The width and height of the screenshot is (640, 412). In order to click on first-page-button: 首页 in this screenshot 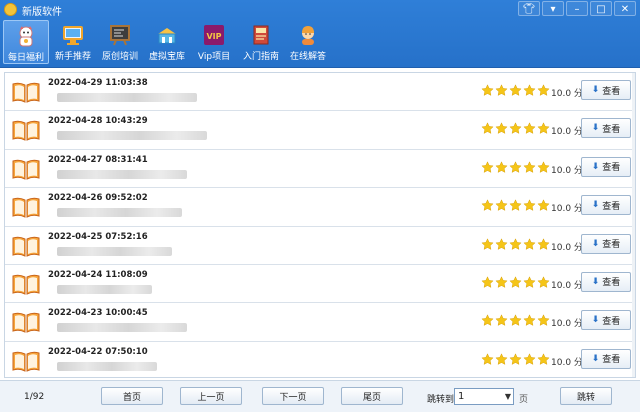, I will do `click(132, 396)`.